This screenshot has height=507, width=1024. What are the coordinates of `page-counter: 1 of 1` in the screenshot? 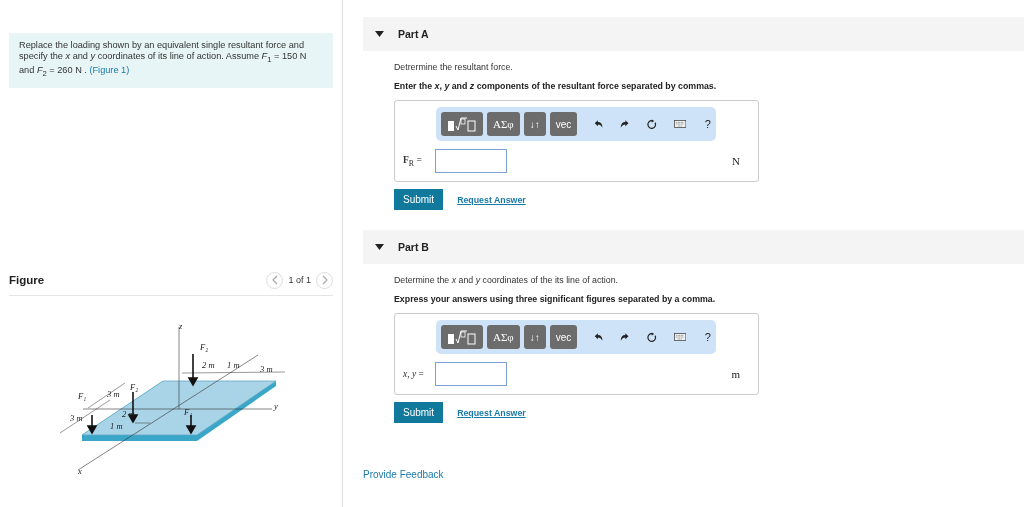 It's located at (299, 280).